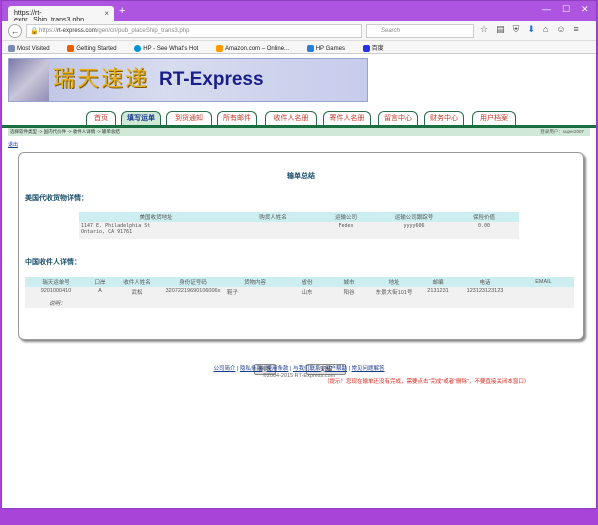 This screenshot has width=598, height=525. I want to click on province-cell: 山东, so click(307, 292).